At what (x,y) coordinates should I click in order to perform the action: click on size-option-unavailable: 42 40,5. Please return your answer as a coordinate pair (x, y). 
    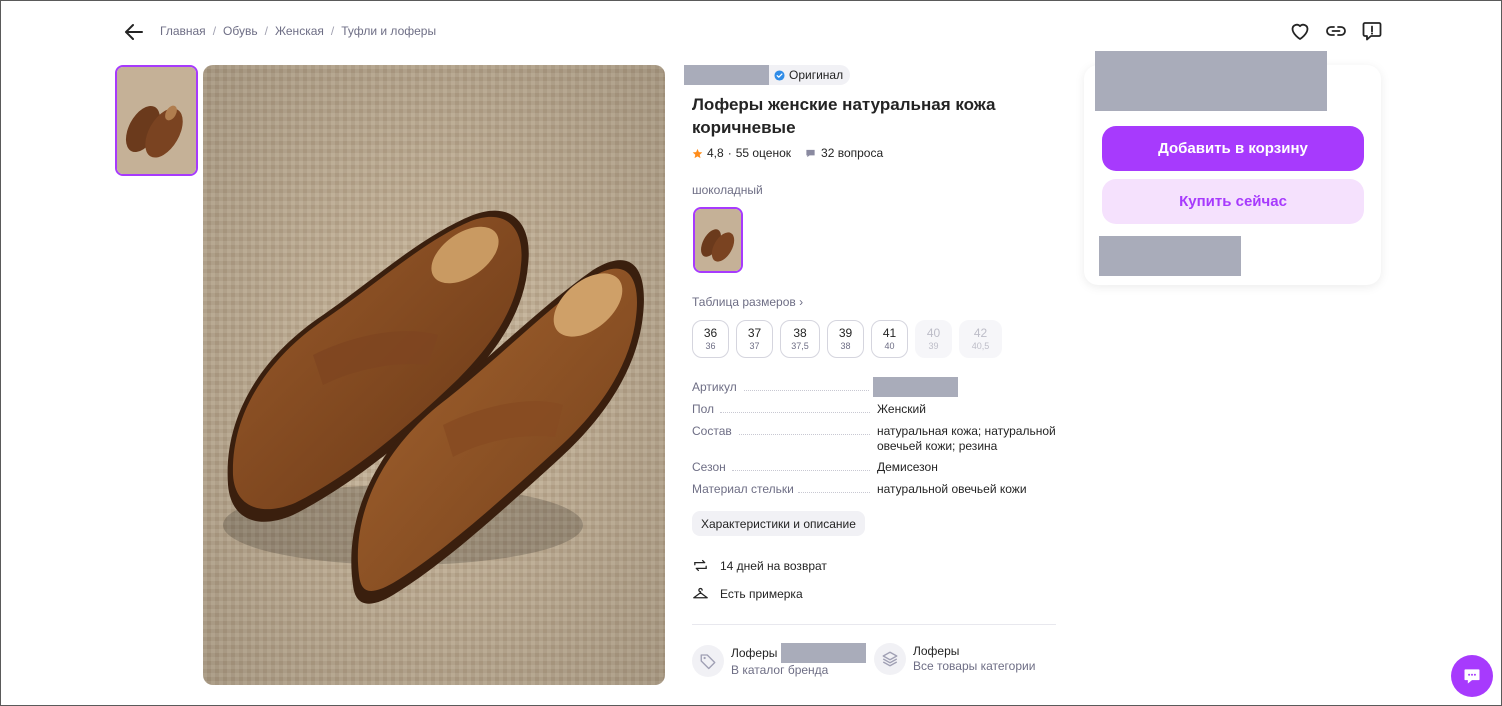
    Looking at the image, I should click on (980, 339).